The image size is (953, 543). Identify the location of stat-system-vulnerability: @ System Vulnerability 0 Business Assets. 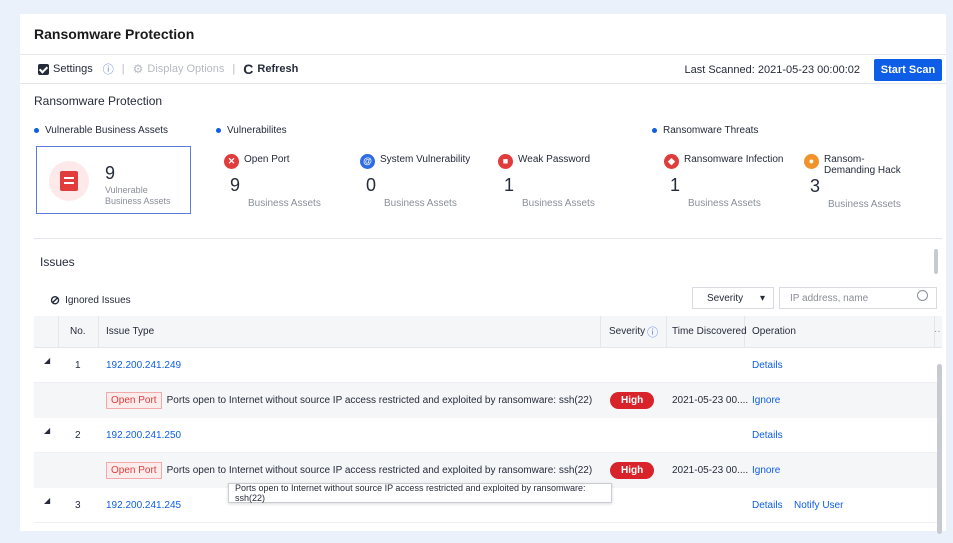
(427, 181).